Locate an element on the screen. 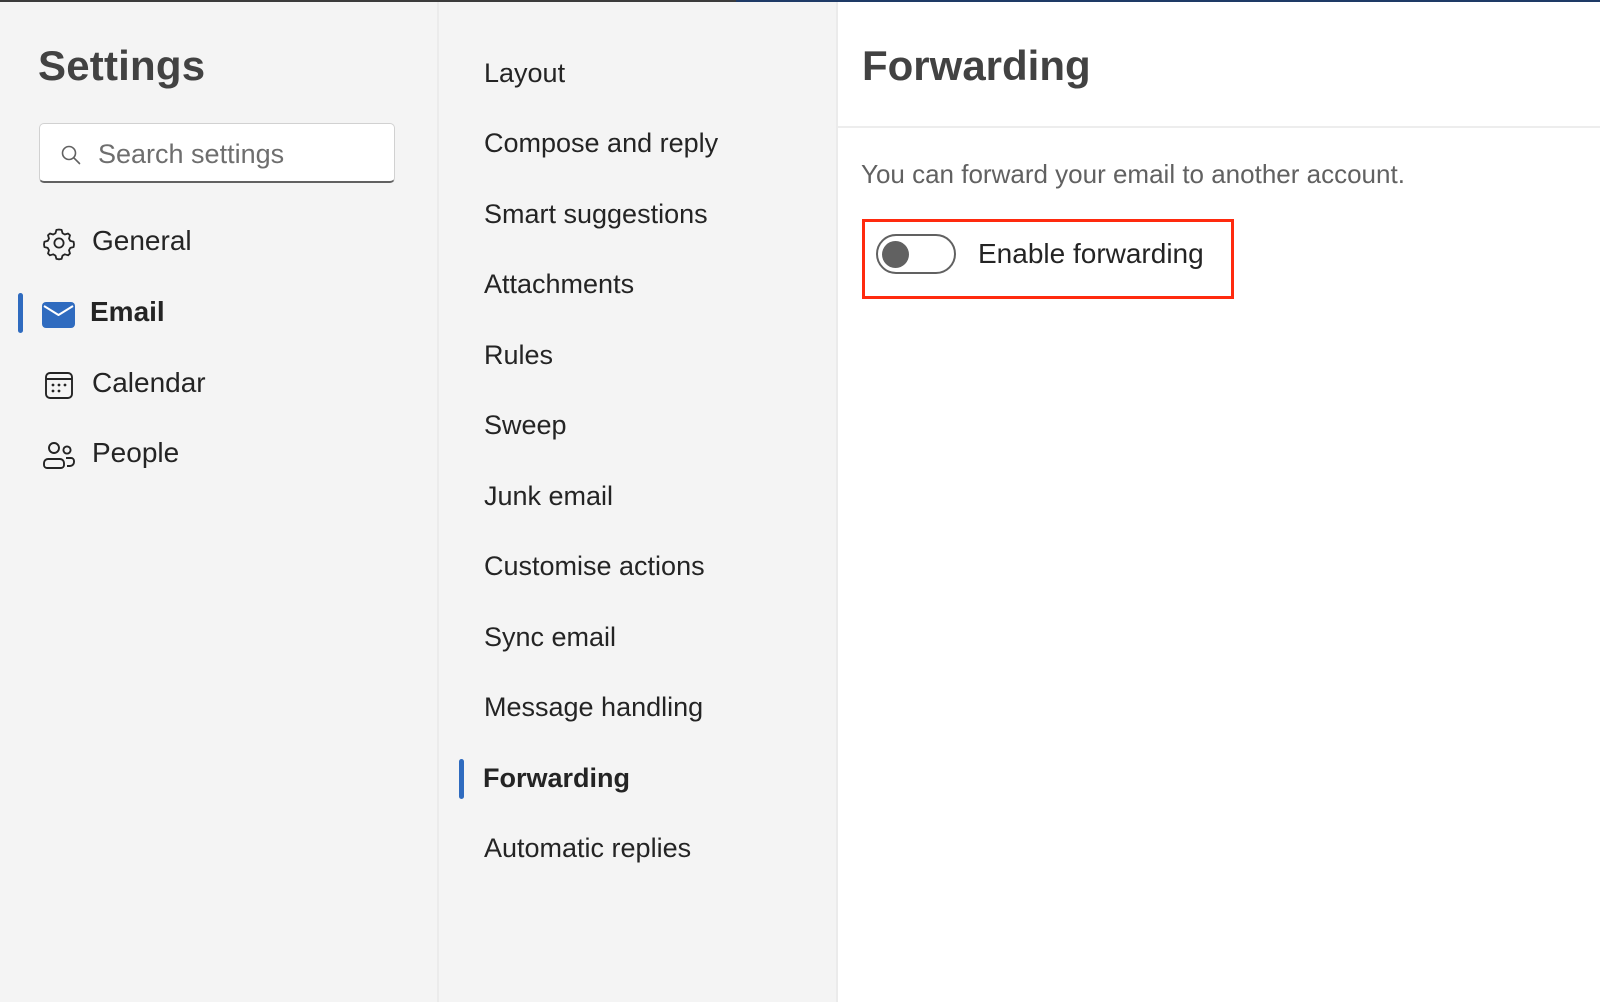 This screenshot has height=1002, width=1600. menu-item-label: Junk email is located at coordinates (549, 496).